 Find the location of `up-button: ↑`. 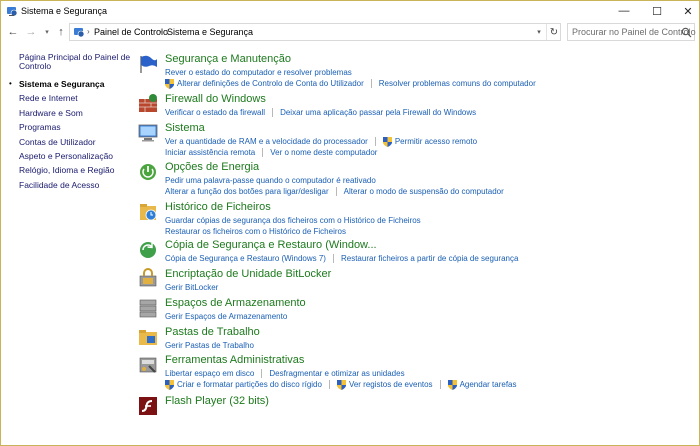

up-button: ↑ is located at coordinates (61, 32).